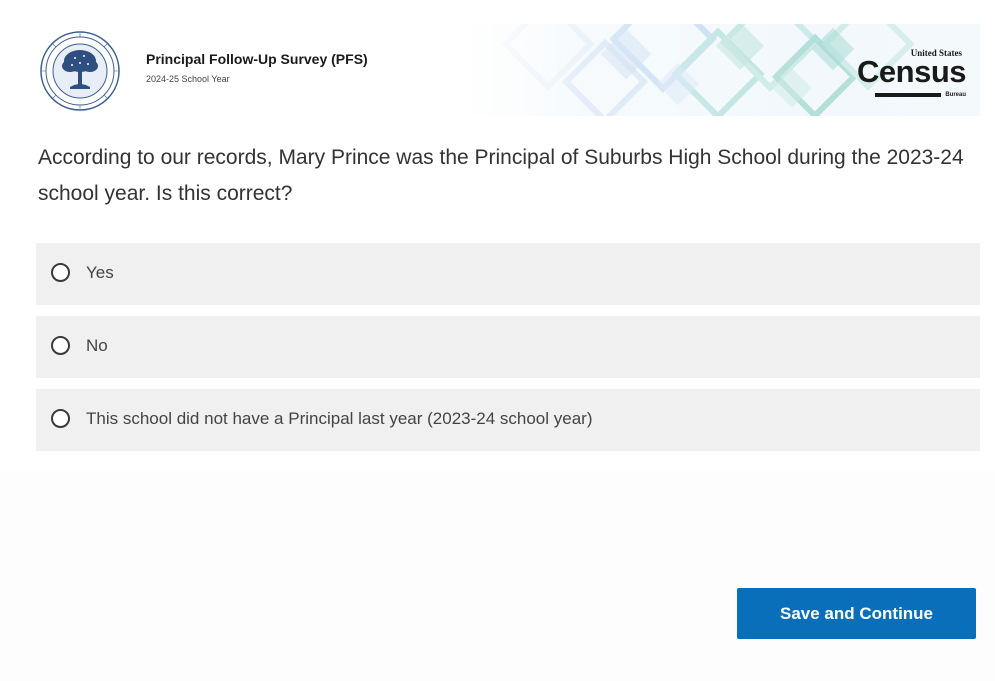  I want to click on radio-button-no-principal, so click(60, 418).